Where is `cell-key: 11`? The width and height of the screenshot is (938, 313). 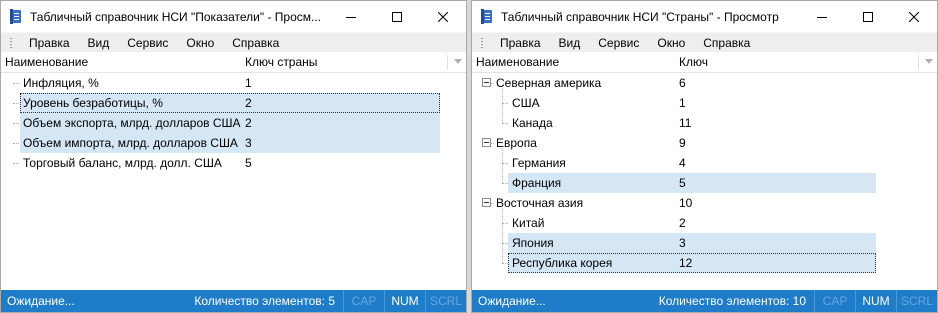 cell-key: 11 is located at coordinates (685, 123).